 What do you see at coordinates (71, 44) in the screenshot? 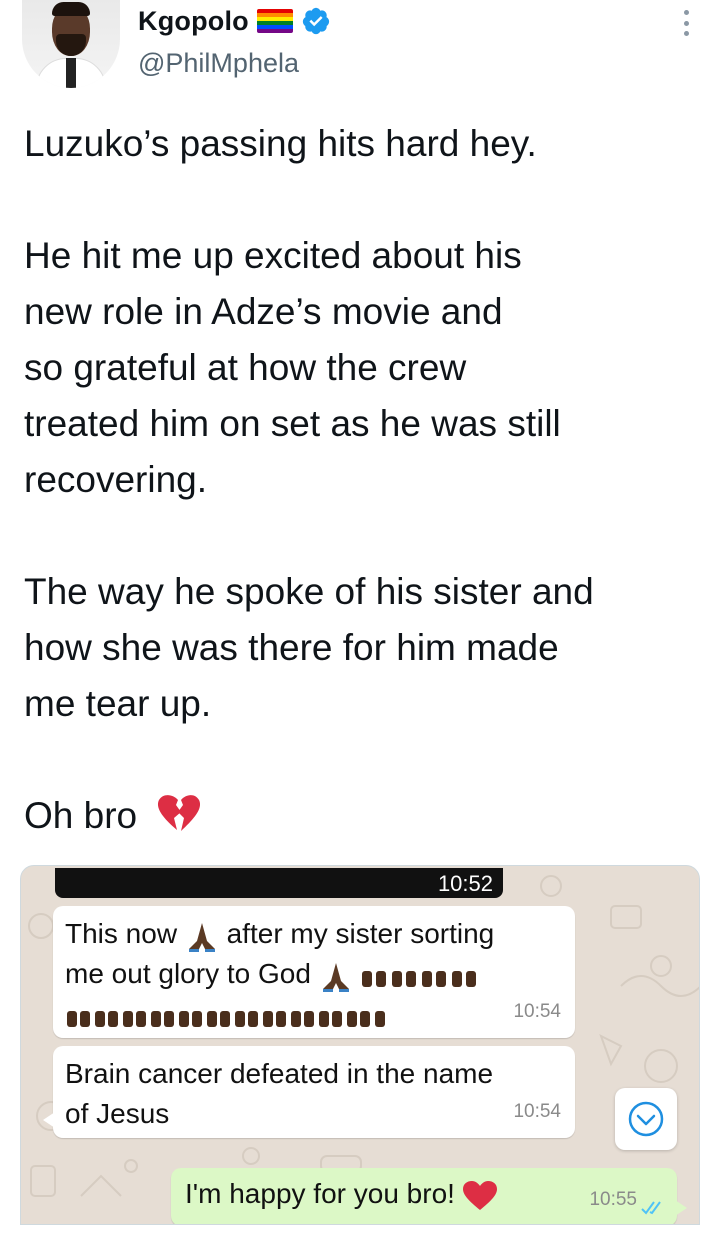
I see `profile-avatar` at bounding box center [71, 44].